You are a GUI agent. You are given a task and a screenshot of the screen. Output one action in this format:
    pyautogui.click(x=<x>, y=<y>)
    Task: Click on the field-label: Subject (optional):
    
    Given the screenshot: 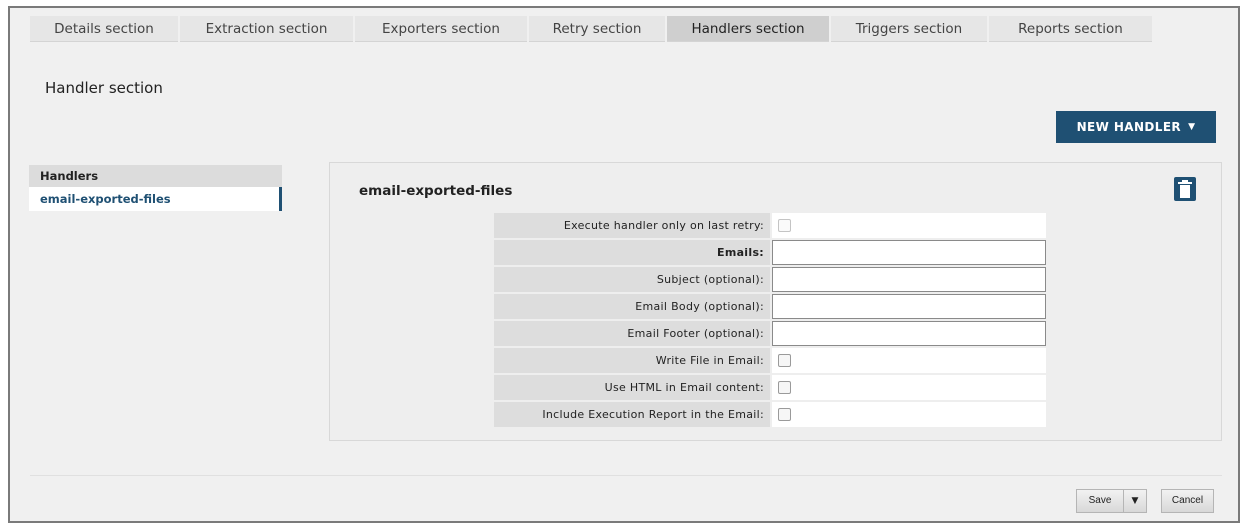 What is the action you would take?
    pyautogui.click(x=632, y=279)
    